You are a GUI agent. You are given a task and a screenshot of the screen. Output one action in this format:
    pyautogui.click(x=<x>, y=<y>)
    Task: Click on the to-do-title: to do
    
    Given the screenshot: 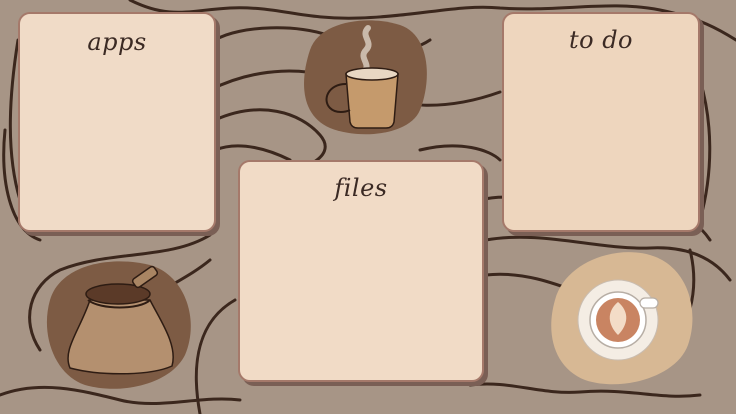 What is the action you would take?
    pyautogui.click(x=601, y=40)
    